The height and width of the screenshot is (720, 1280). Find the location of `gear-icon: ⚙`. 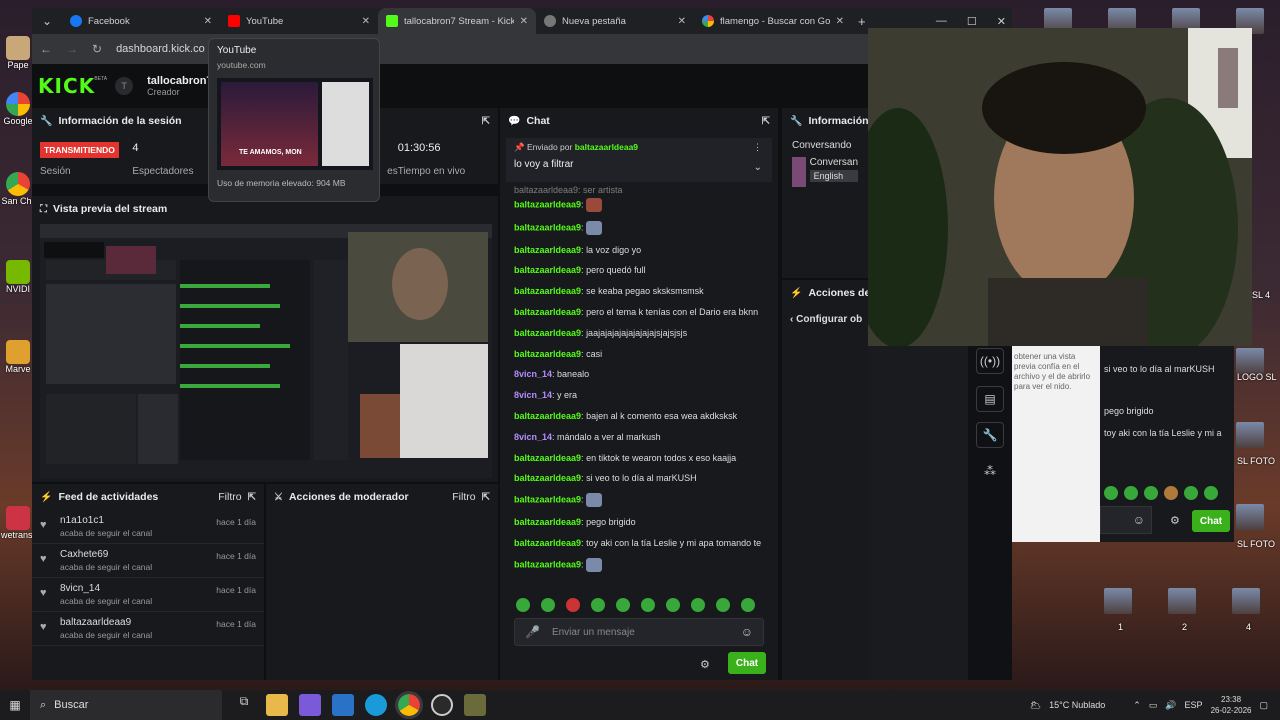

gear-icon: ⚙ is located at coordinates (705, 664).